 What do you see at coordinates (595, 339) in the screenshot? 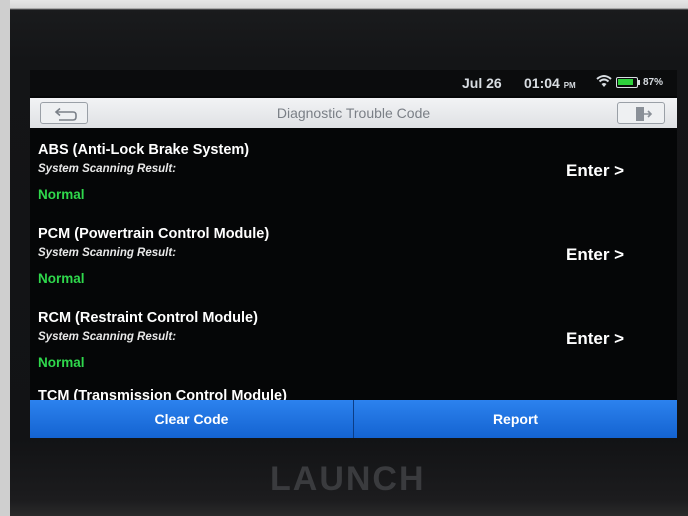
I see `enter-button-rcm: Enter >` at bounding box center [595, 339].